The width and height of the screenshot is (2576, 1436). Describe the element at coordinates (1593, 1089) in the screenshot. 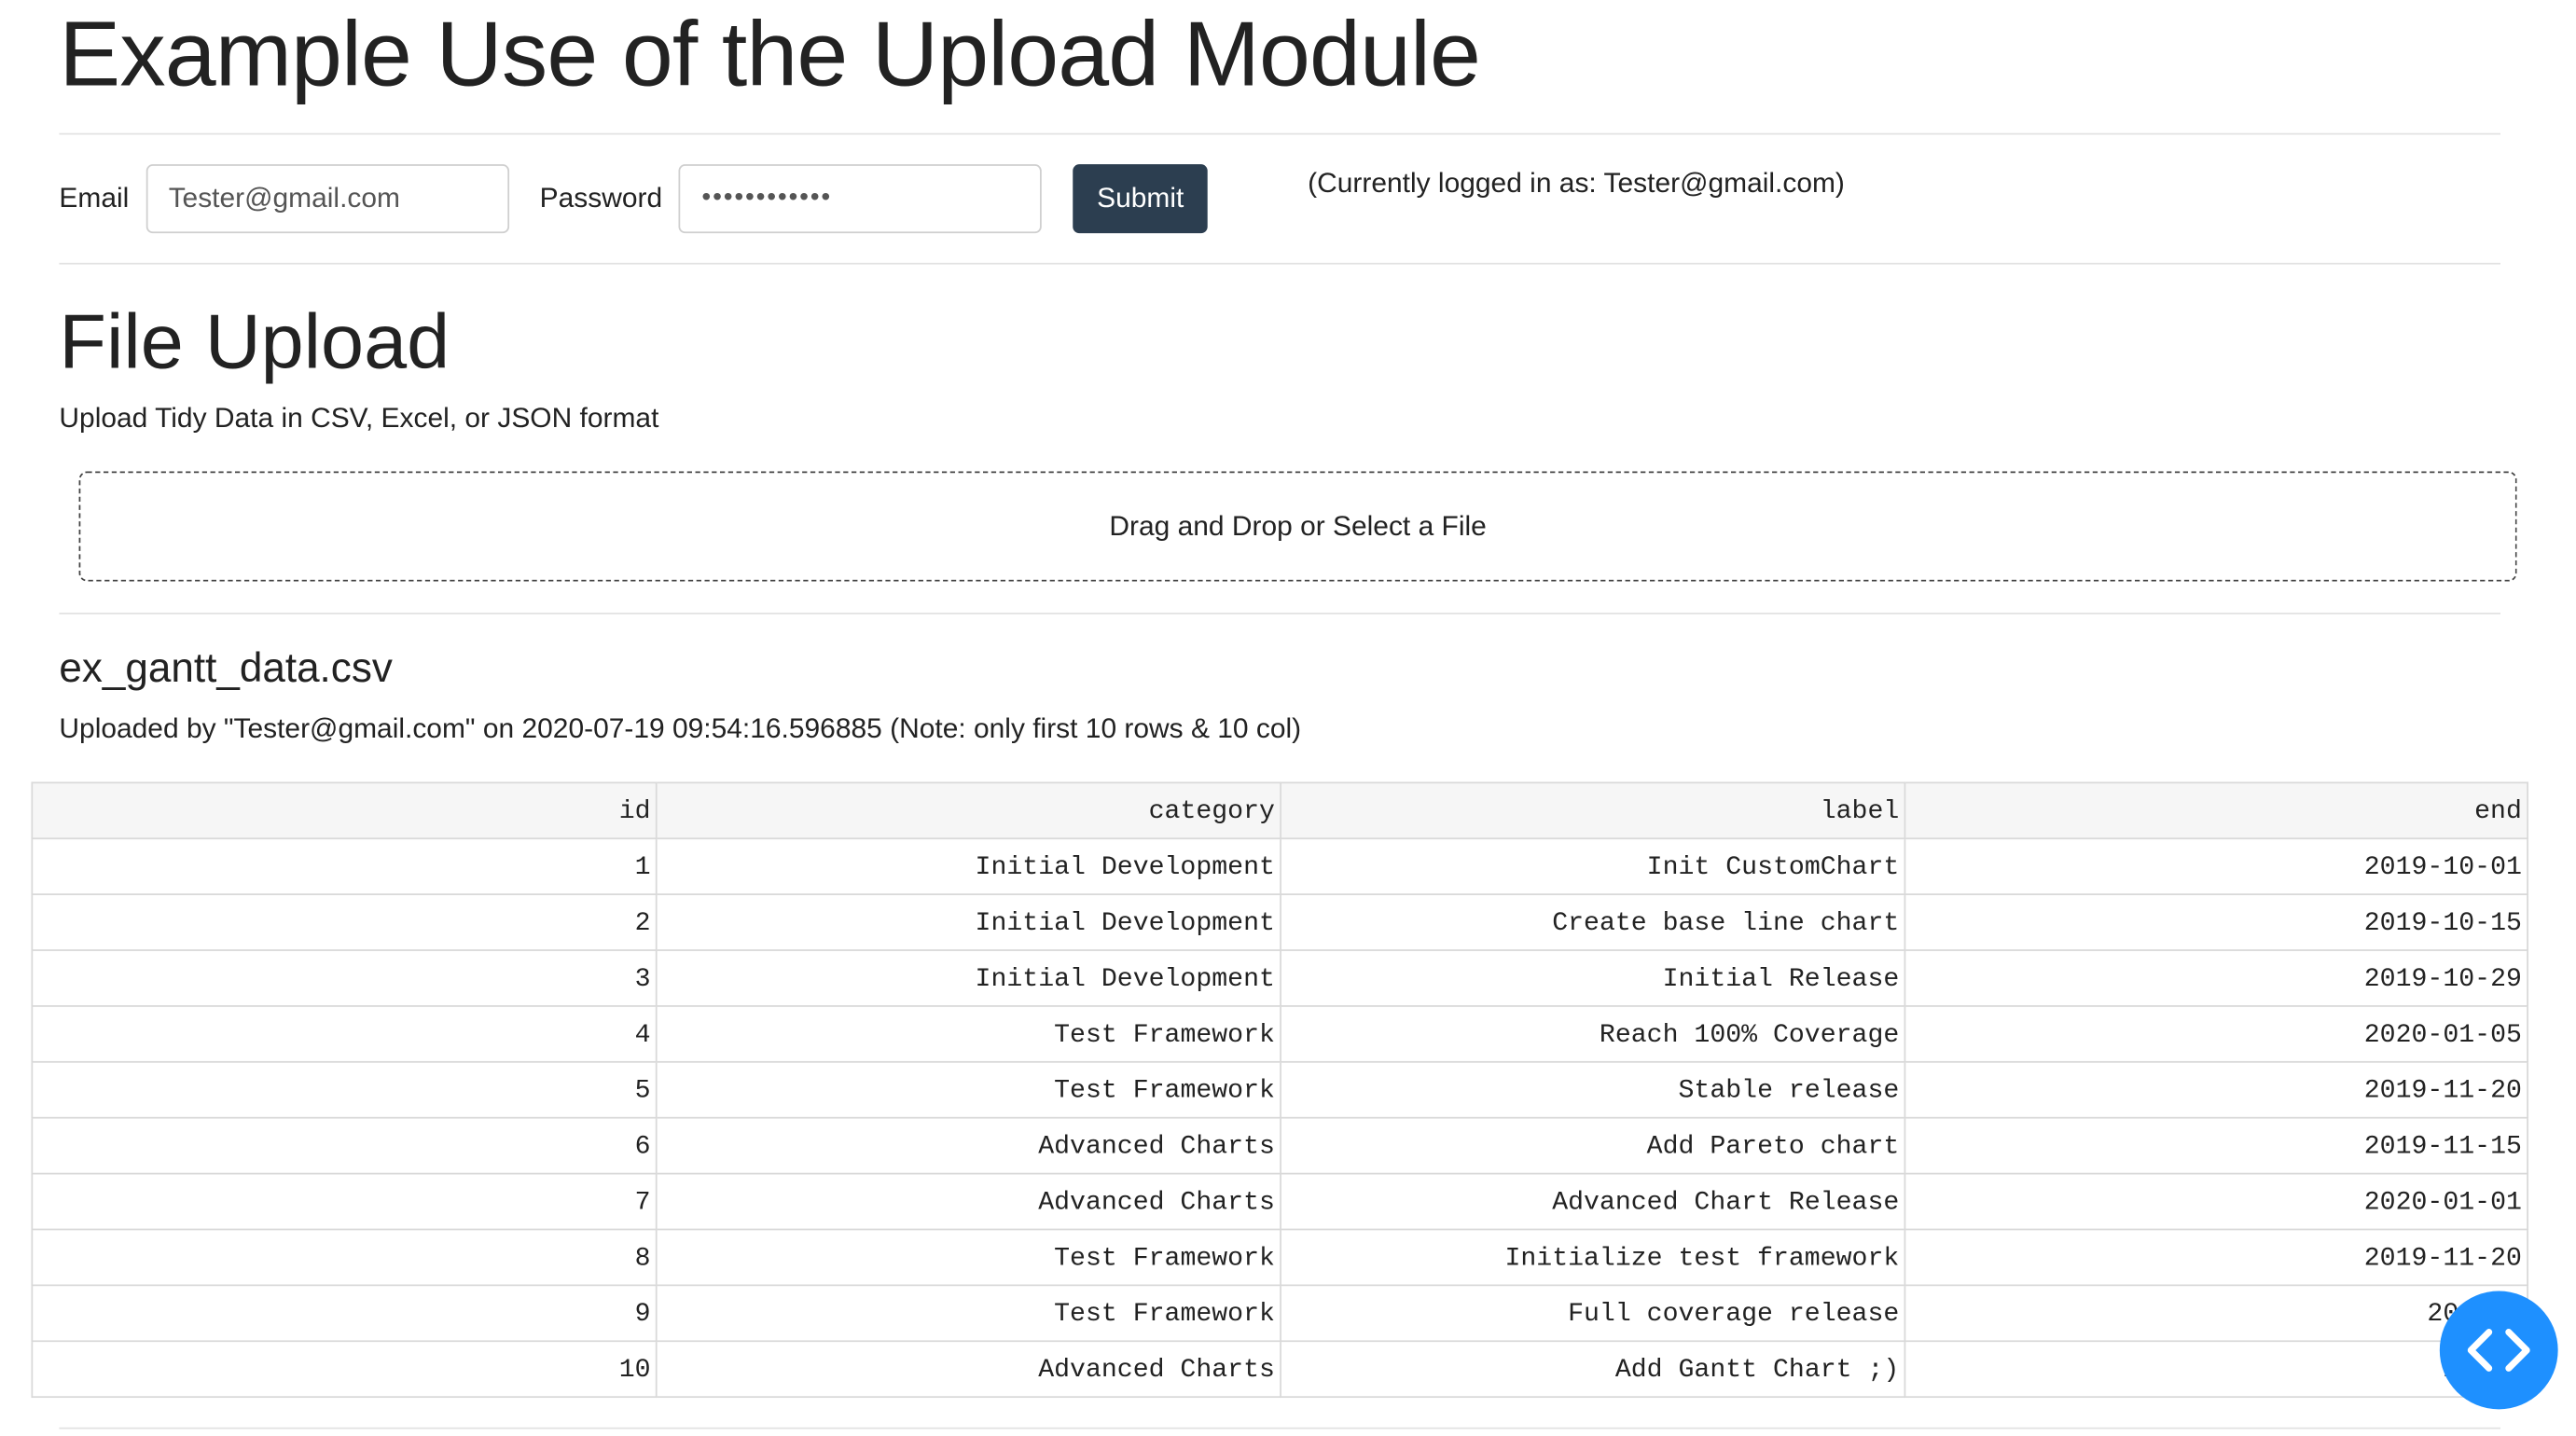

I see `table-cell: Stable release` at that location.